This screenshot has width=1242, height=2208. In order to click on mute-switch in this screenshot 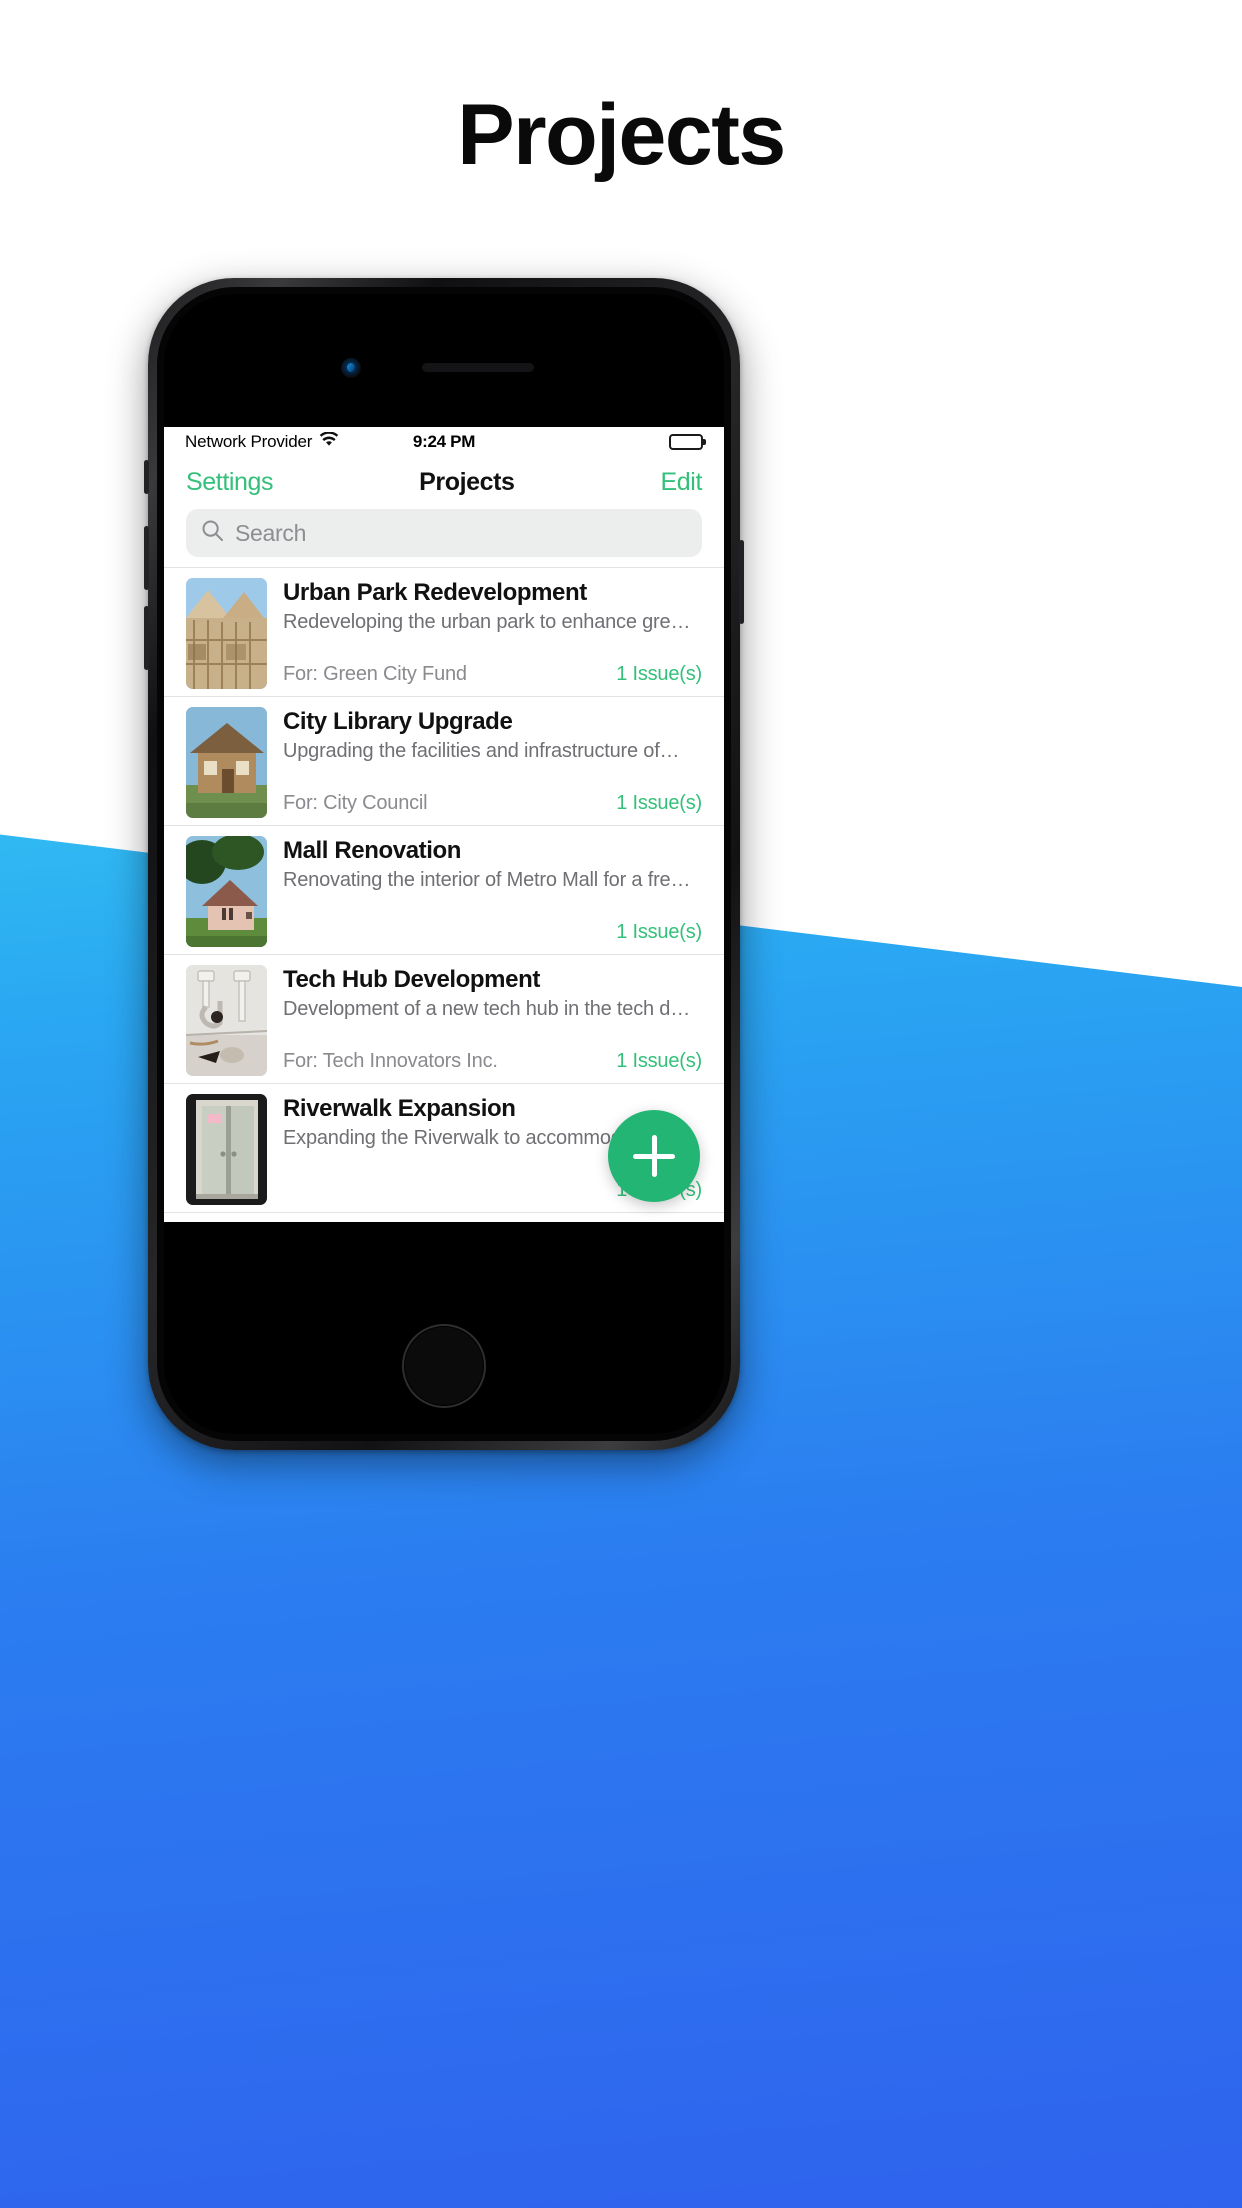, I will do `click(146, 477)`.